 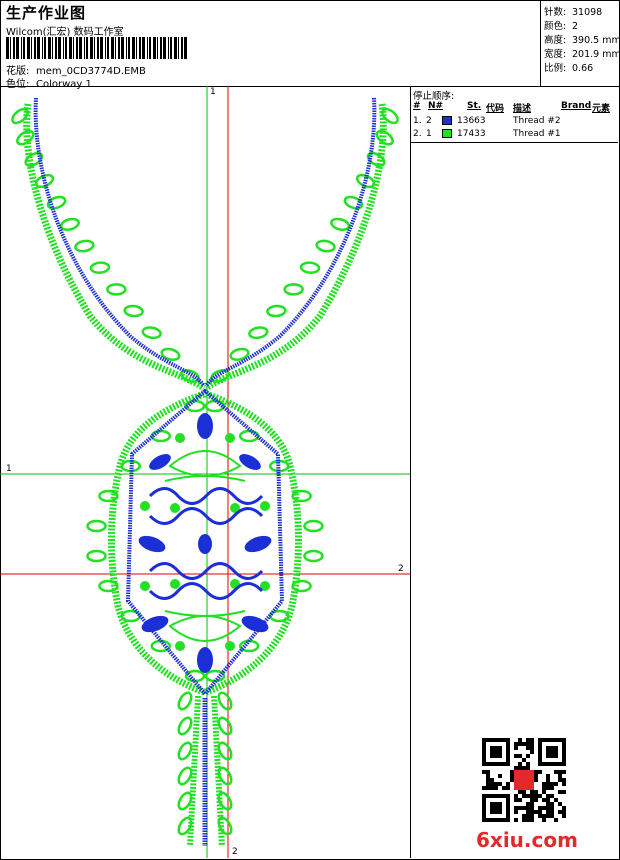 I want to click on thread-order: 2., so click(x=417, y=134).